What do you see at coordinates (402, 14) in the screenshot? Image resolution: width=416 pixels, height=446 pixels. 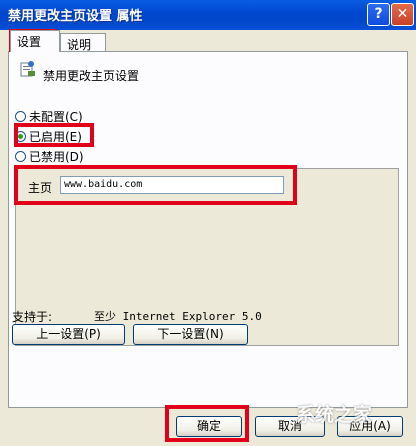 I see `close-button: ✕` at bounding box center [402, 14].